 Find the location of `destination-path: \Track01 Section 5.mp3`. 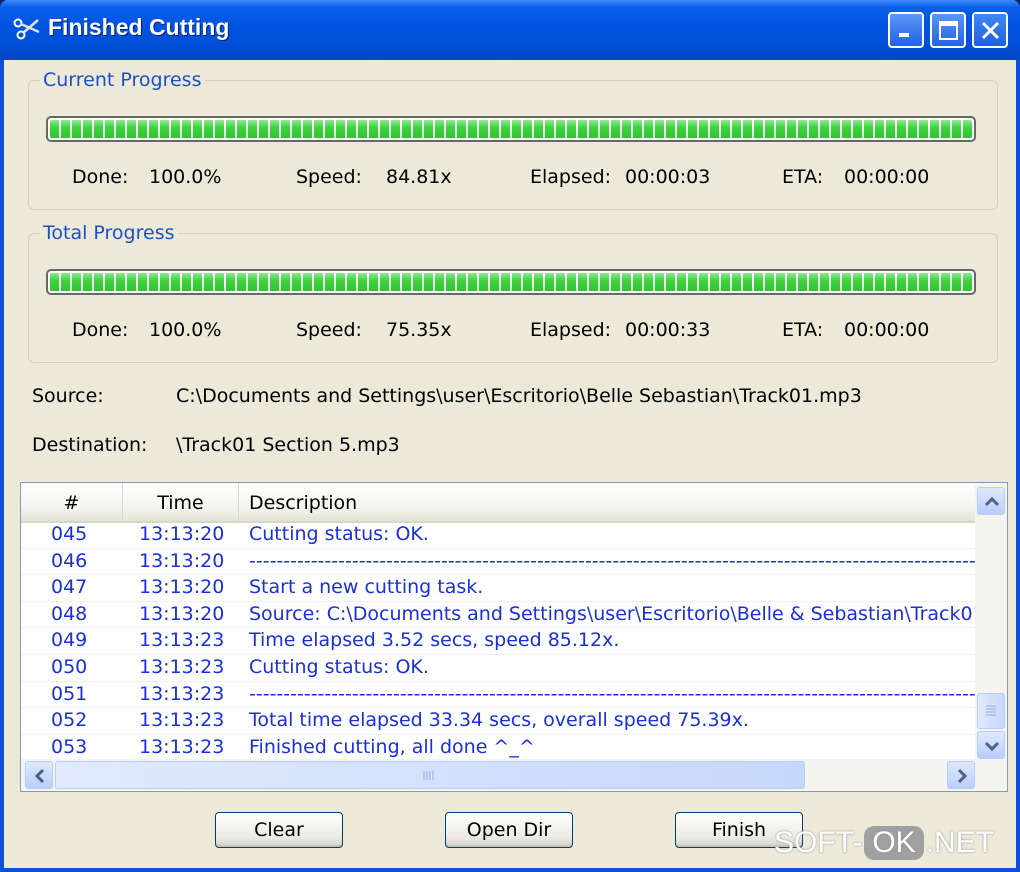

destination-path: \Track01 Section 5.mp3 is located at coordinates (288, 445).